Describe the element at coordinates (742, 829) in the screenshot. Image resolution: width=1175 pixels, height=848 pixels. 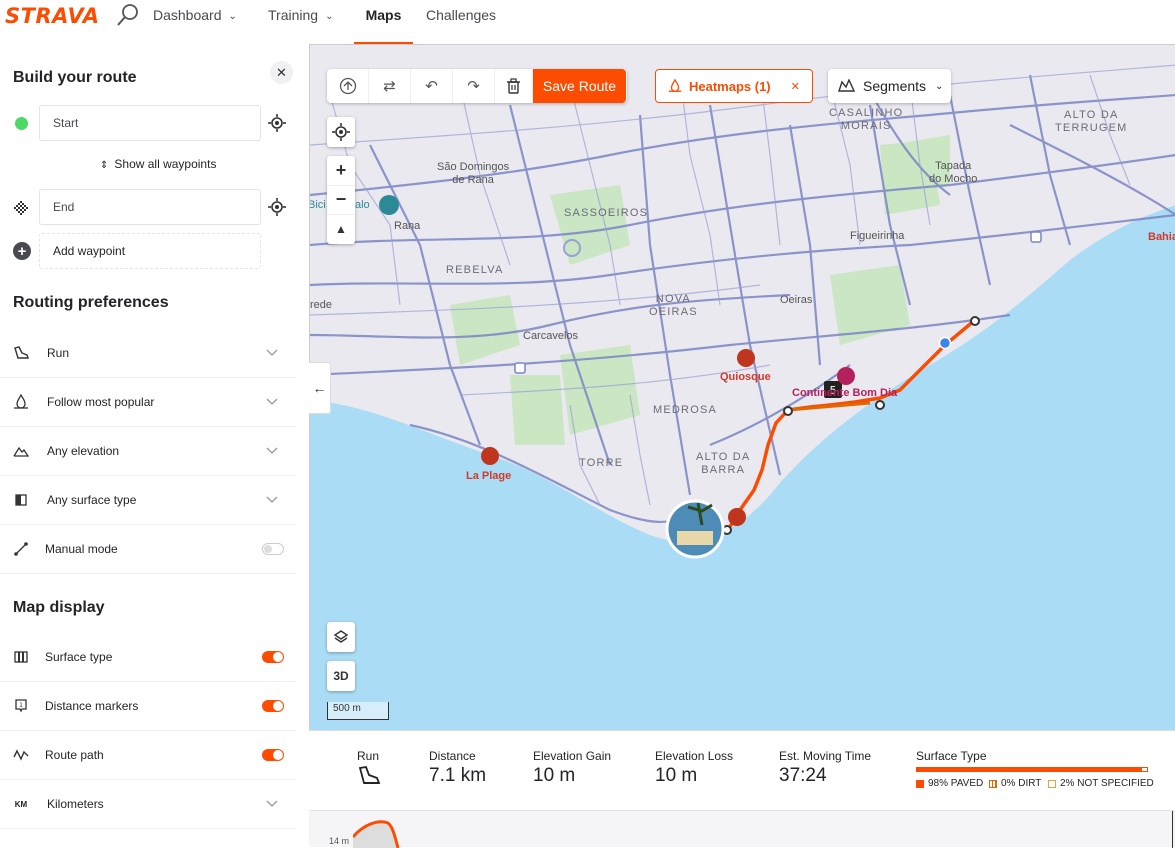
I see `elevation-profile: 14 m` at that location.